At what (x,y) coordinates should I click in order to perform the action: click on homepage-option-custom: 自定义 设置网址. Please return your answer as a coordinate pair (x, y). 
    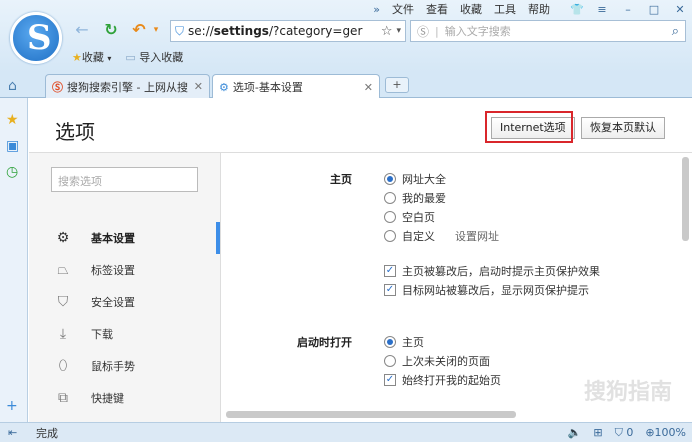
    Looking at the image, I should click on (441, 236).